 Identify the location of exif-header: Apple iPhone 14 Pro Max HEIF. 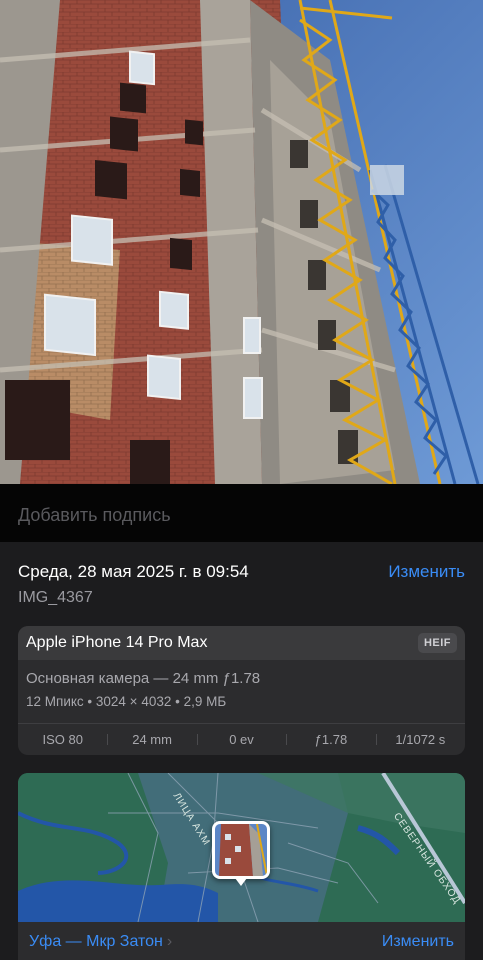
(241, 643).